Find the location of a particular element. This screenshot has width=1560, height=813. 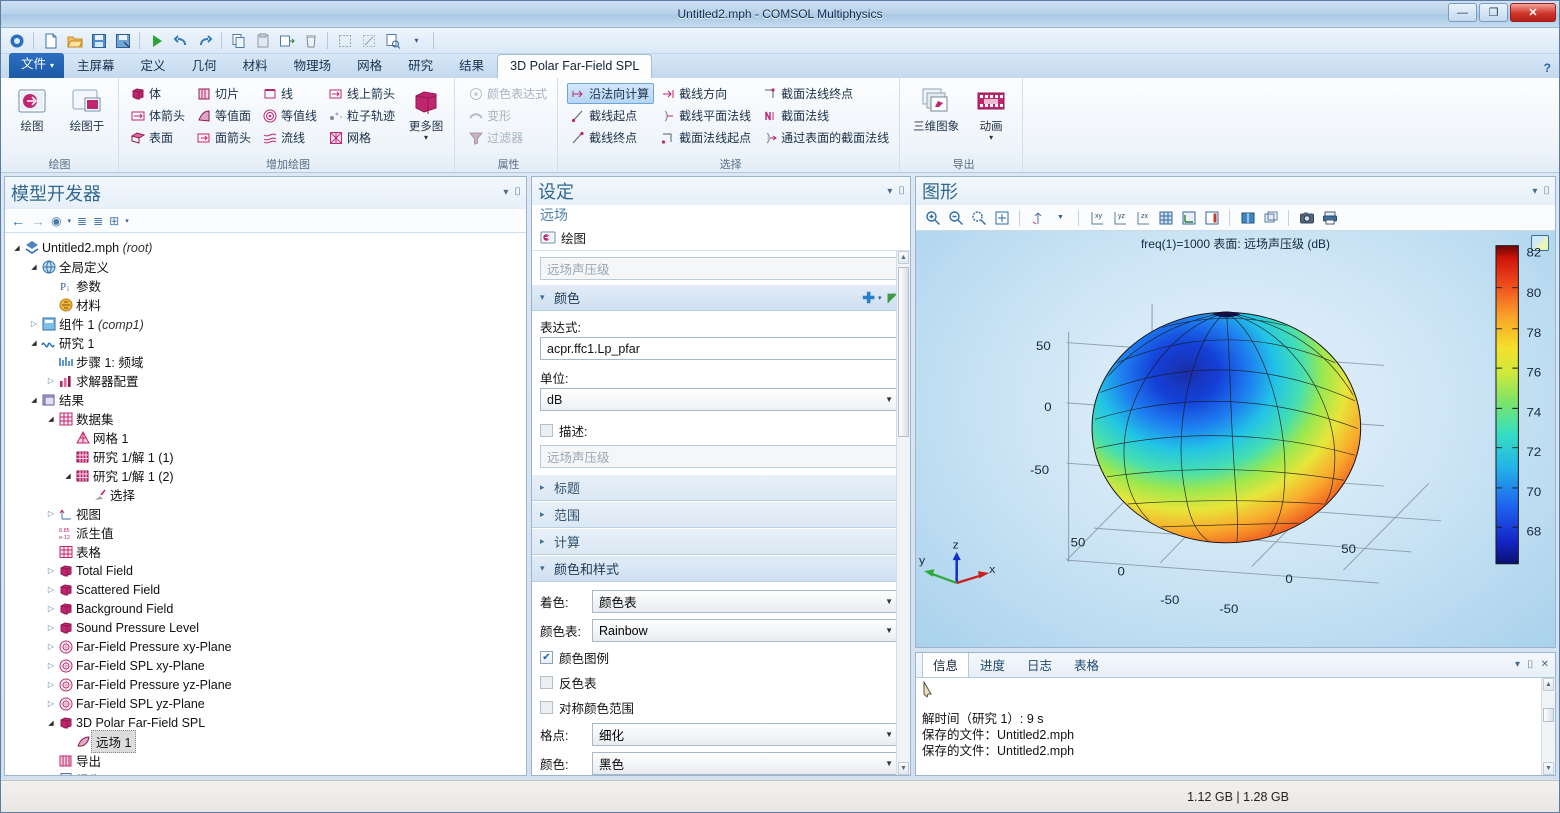

show-icon: ◉ is located at coordinates (56, 221).